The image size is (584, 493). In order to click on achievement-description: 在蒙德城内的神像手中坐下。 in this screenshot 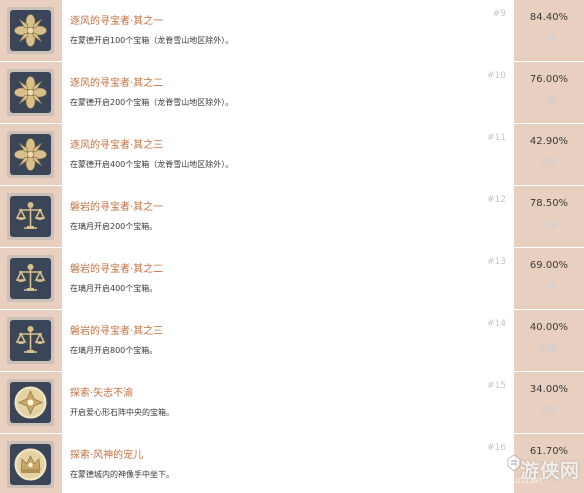, I will do `click(122, 474)`.